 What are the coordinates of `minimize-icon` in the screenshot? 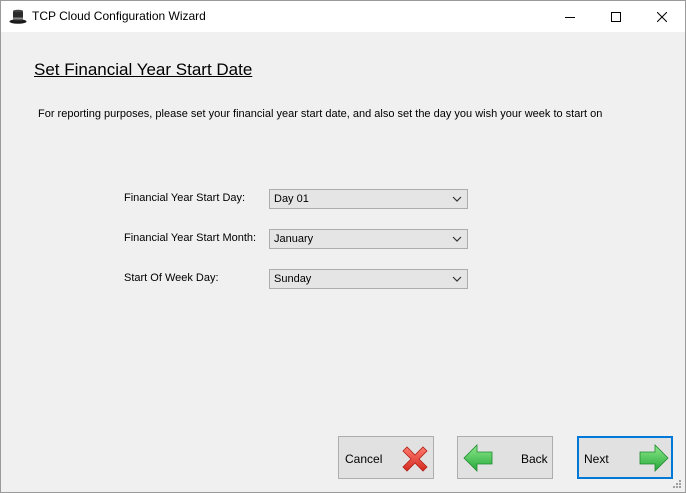 It's located at (570, 17).